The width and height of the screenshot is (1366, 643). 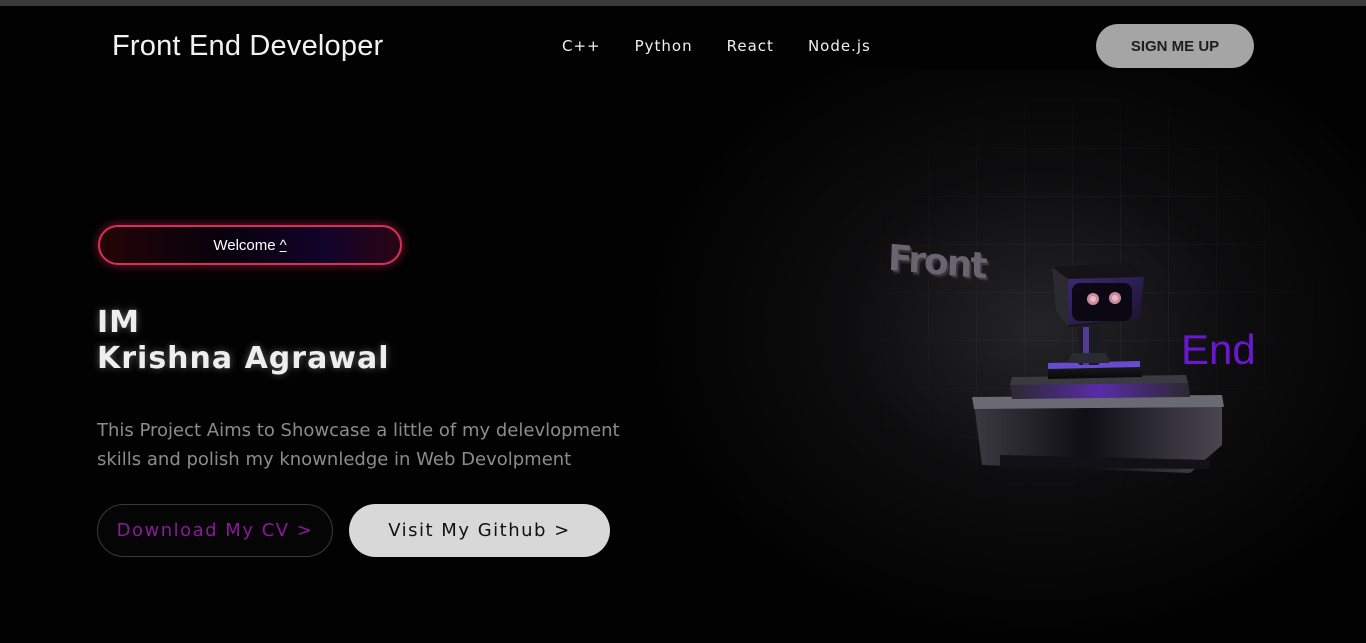 What do you see at coordinates (716, 46) in the screenshot?
I see `main-nav: C++ Python React Node.js` at bounding box center [716, 46].